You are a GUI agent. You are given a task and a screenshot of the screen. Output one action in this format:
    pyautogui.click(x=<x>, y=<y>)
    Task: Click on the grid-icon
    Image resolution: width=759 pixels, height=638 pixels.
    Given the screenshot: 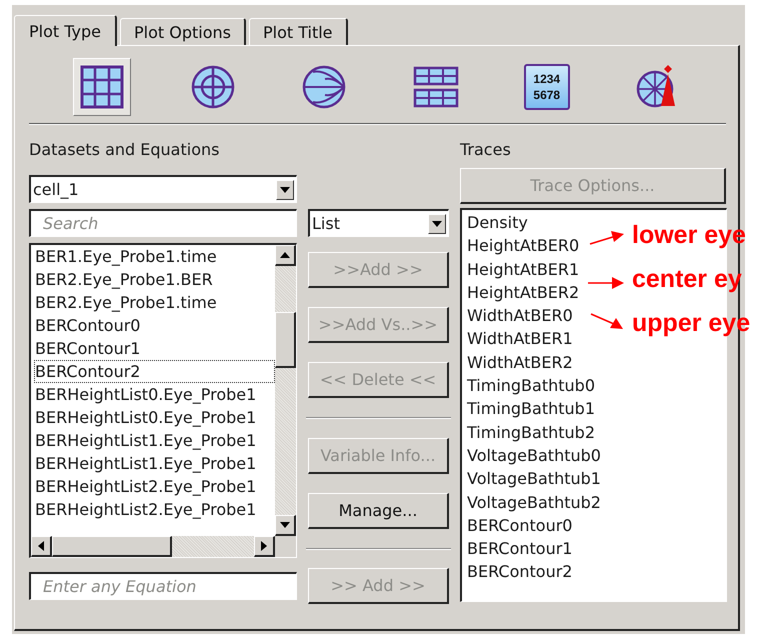 What is the action you would take?
    pyautogui.click(x=102, y=87)
    